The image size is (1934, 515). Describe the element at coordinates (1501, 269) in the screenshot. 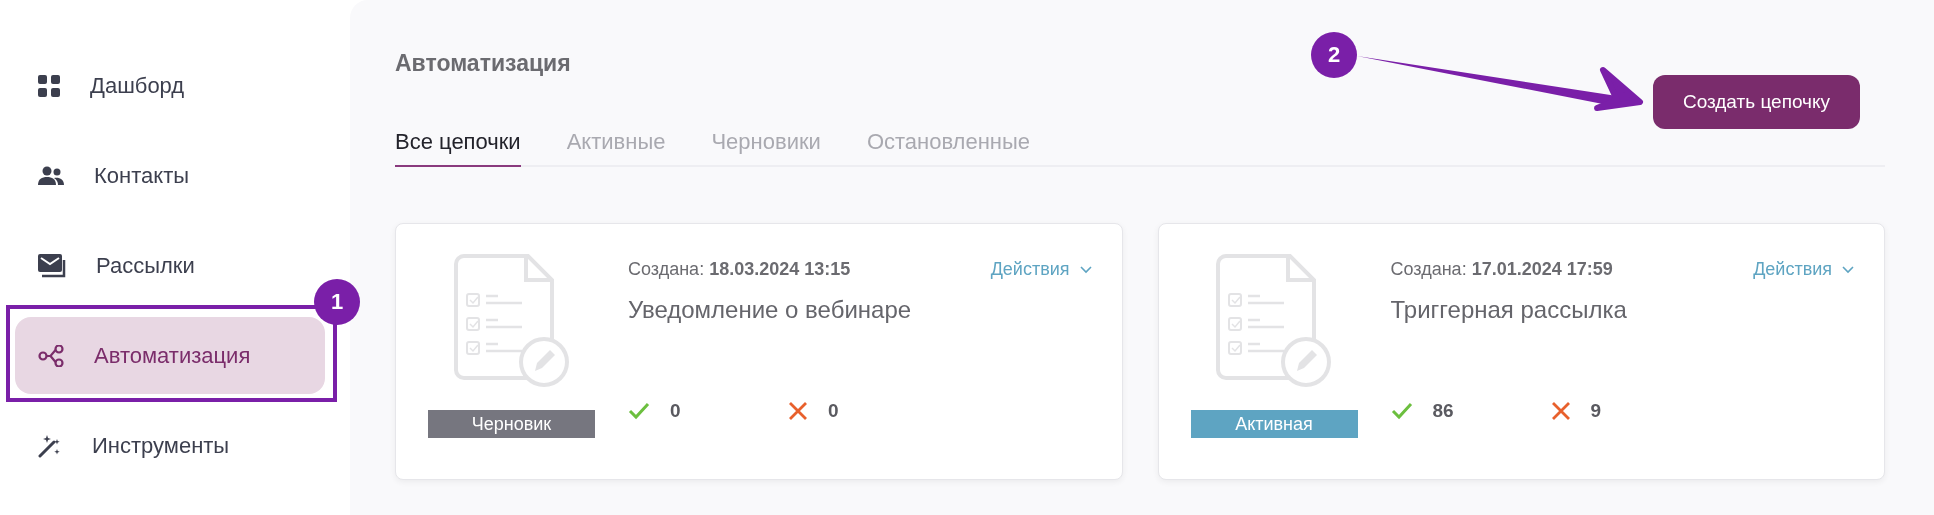

I see `created-date: Создана: 17.01.2024 17:59` at that location.